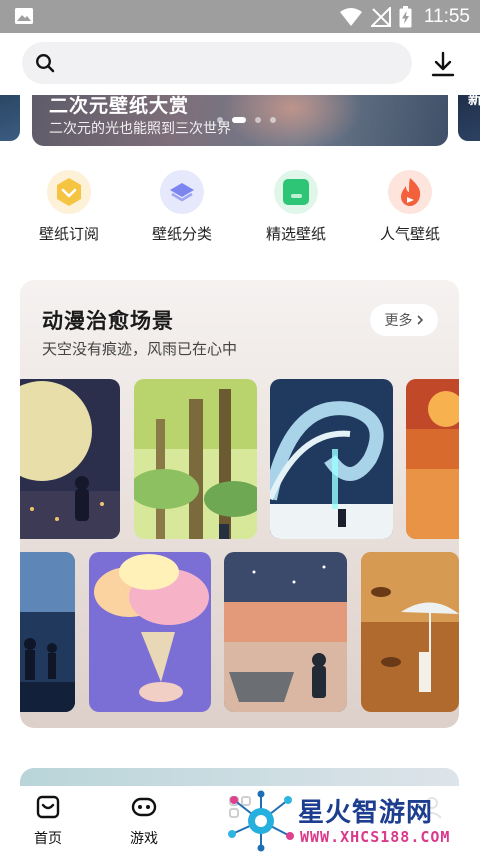  I want to click on more-label: 更多, so click(398, 321).